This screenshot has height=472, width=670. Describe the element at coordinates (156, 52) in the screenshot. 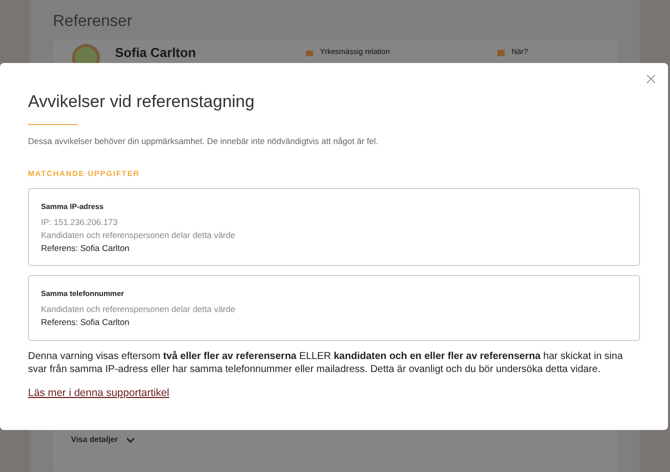

I see `reference-name: Sofia Carlton` at that location.